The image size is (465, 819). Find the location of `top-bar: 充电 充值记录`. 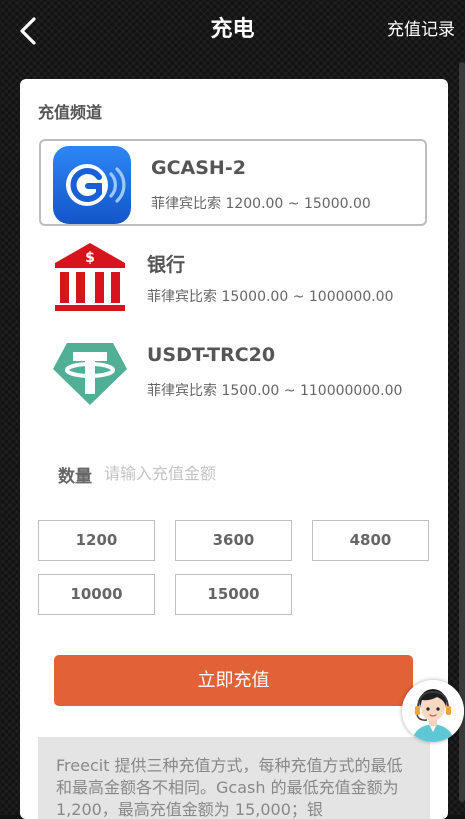

top-bar: 充电 充值记录 is located at coordinates (232, 31).